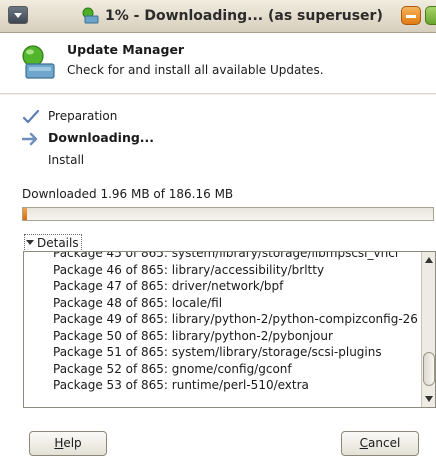  Describe the element at coordinates (430, 15) in the screenshot. I see `maximize-button` at that location.